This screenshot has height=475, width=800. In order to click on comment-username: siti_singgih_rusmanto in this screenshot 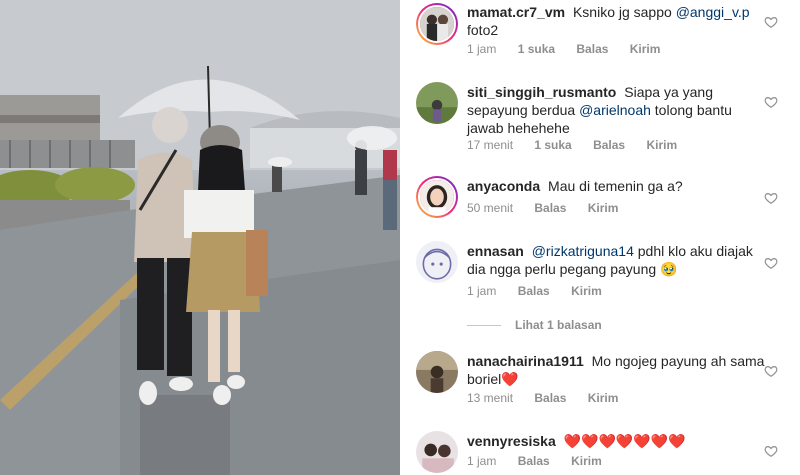, I will do `click(541, 92)`.